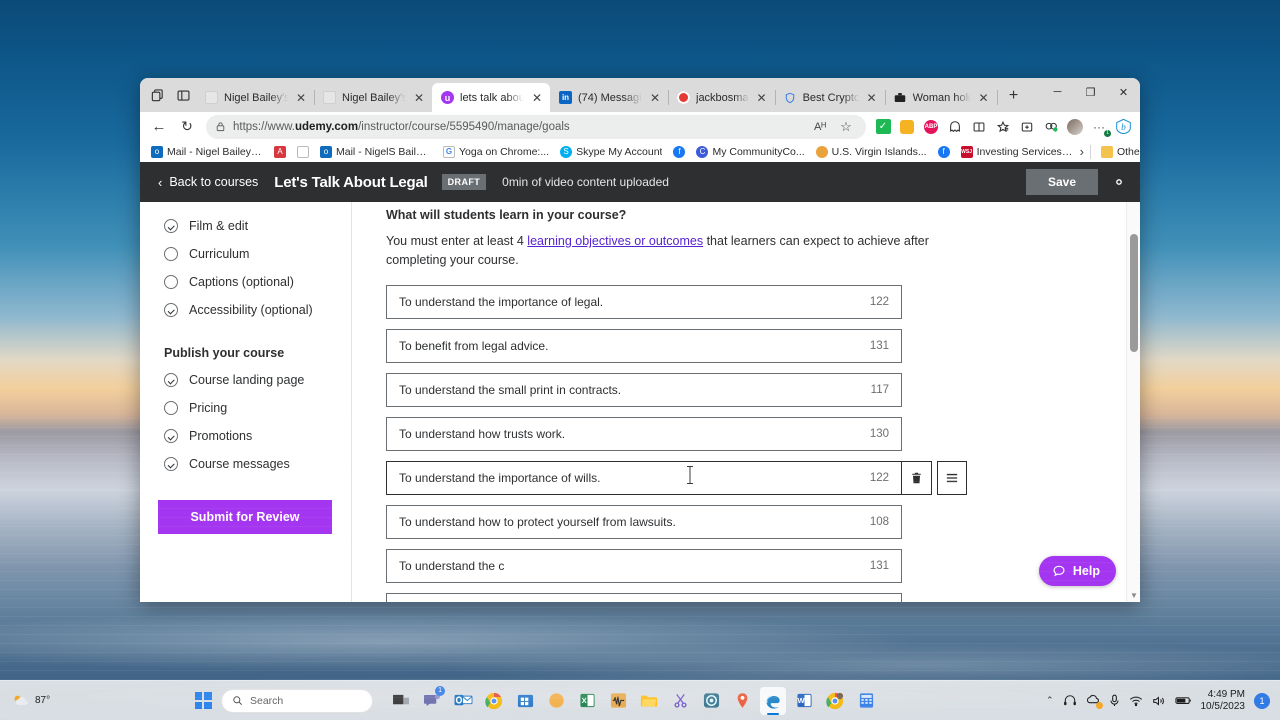 The height and width of the screenshot is (720, 1280). What do you see at coordinates (1136, 701) in the screenshot?
I see `wifi-icon` at bounding box center [1136, 701].